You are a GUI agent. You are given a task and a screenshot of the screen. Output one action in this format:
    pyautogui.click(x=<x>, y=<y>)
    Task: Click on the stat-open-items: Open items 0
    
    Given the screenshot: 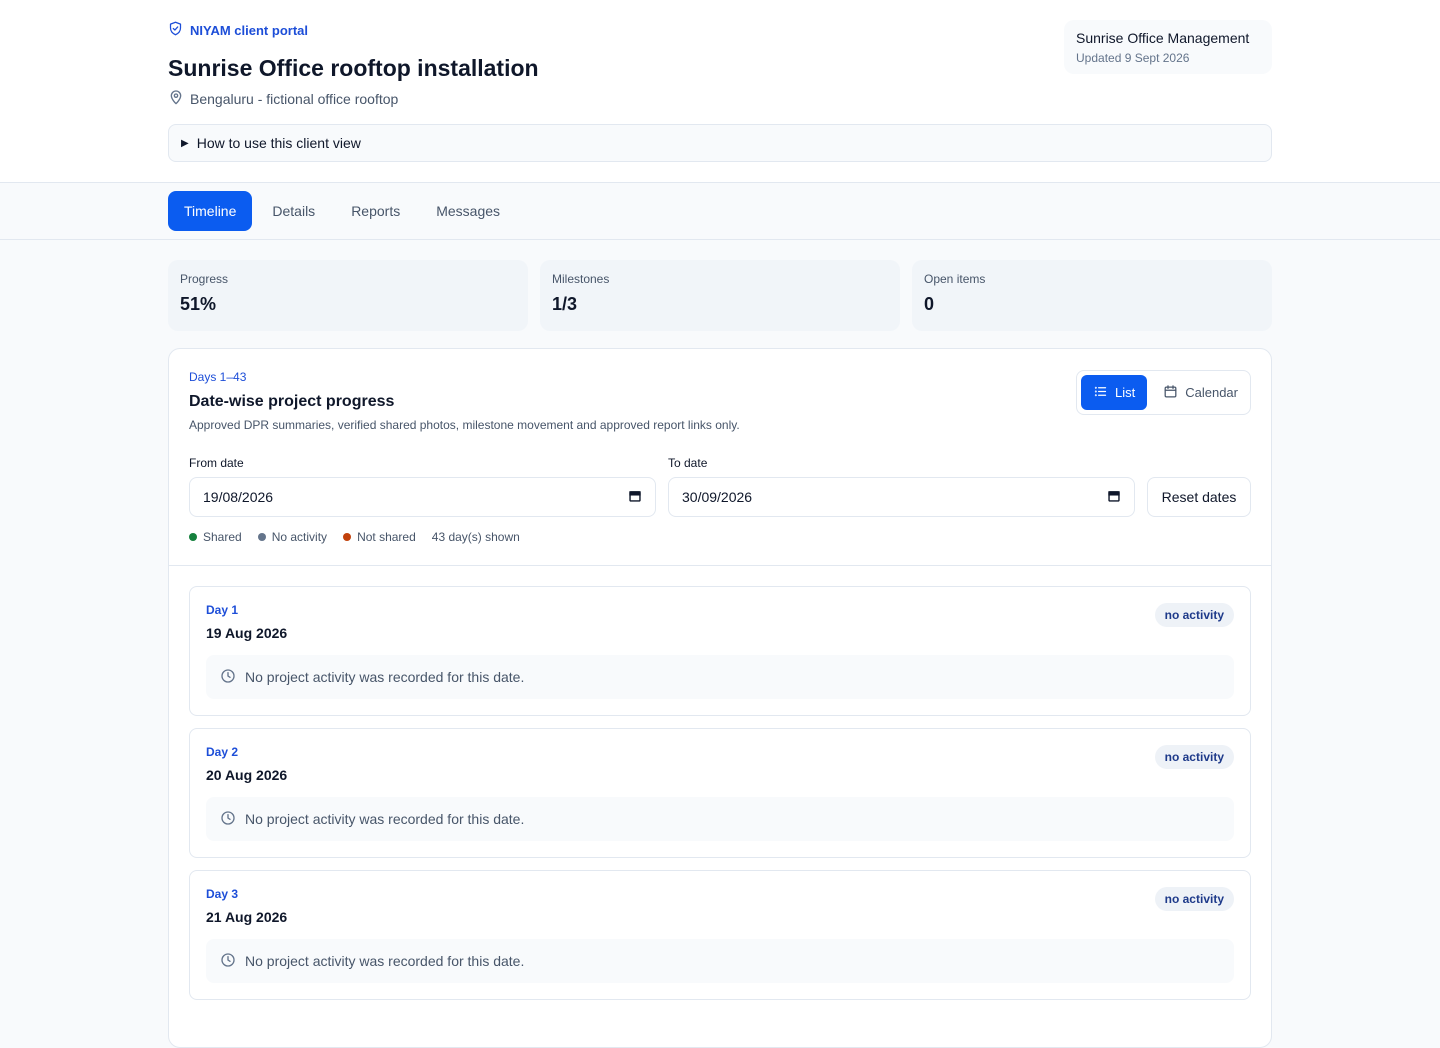 What is the action you would take?
    pyautogui.click(x=1092, y=295)
    